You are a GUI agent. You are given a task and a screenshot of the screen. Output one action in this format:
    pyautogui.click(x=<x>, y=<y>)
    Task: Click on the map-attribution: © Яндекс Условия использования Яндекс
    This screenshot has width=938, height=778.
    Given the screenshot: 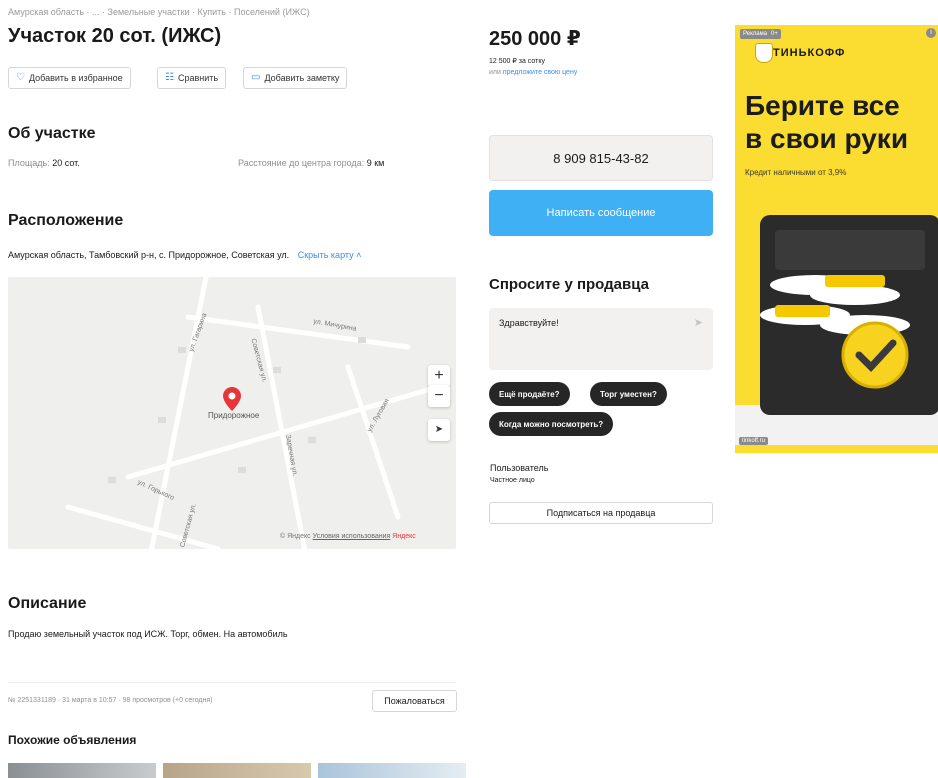 What is the action you would take?
    pyautogui.click(x=348, y=536)
    